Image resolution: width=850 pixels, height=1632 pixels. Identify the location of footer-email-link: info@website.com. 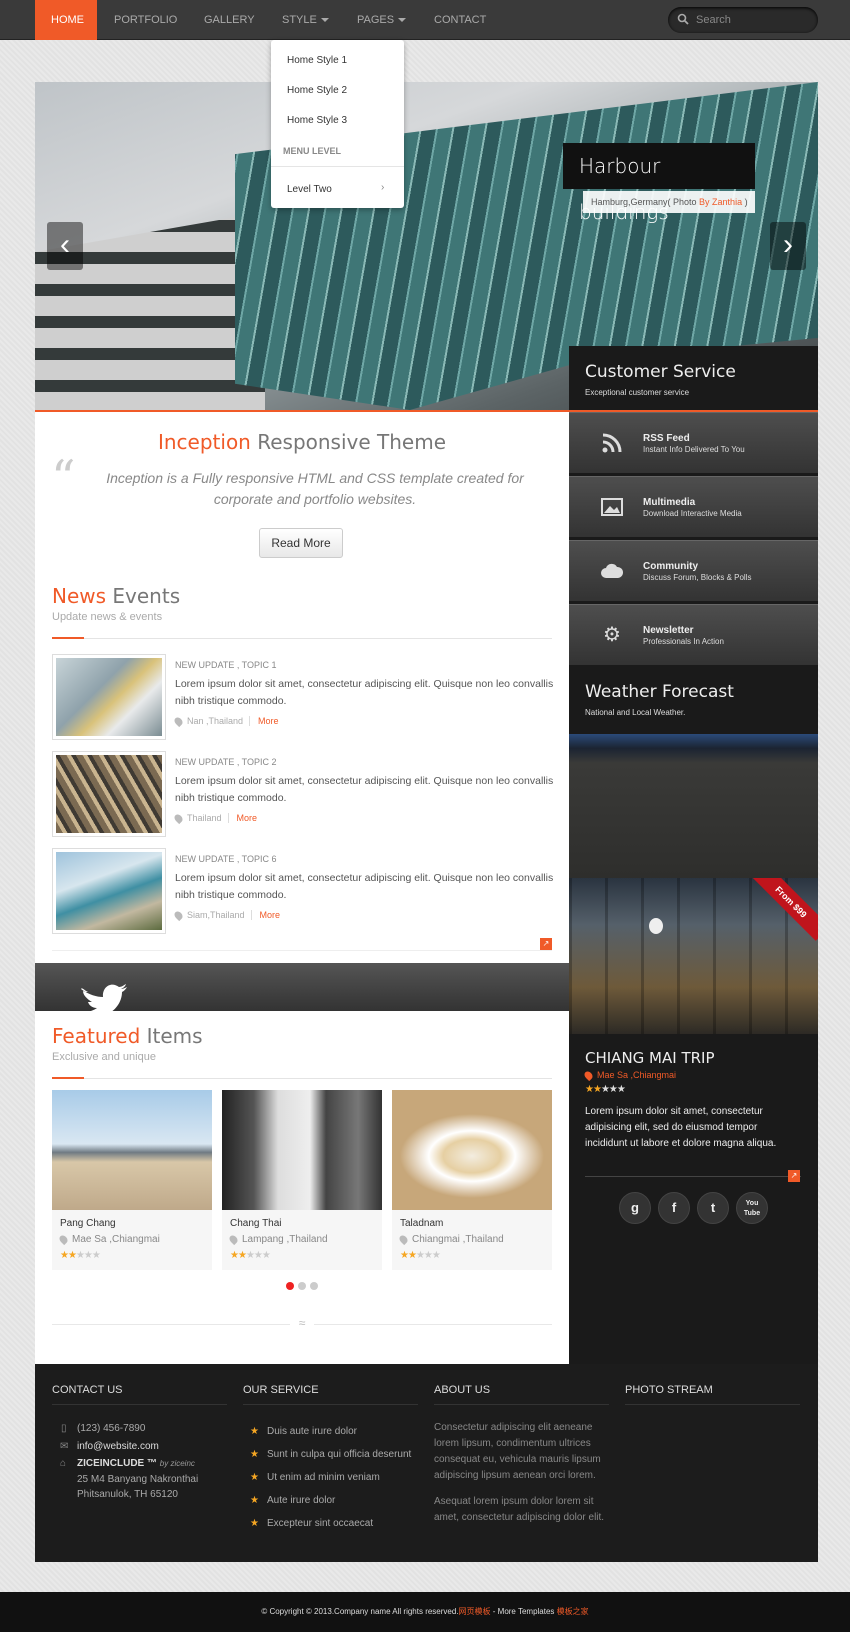
(118, 1446).